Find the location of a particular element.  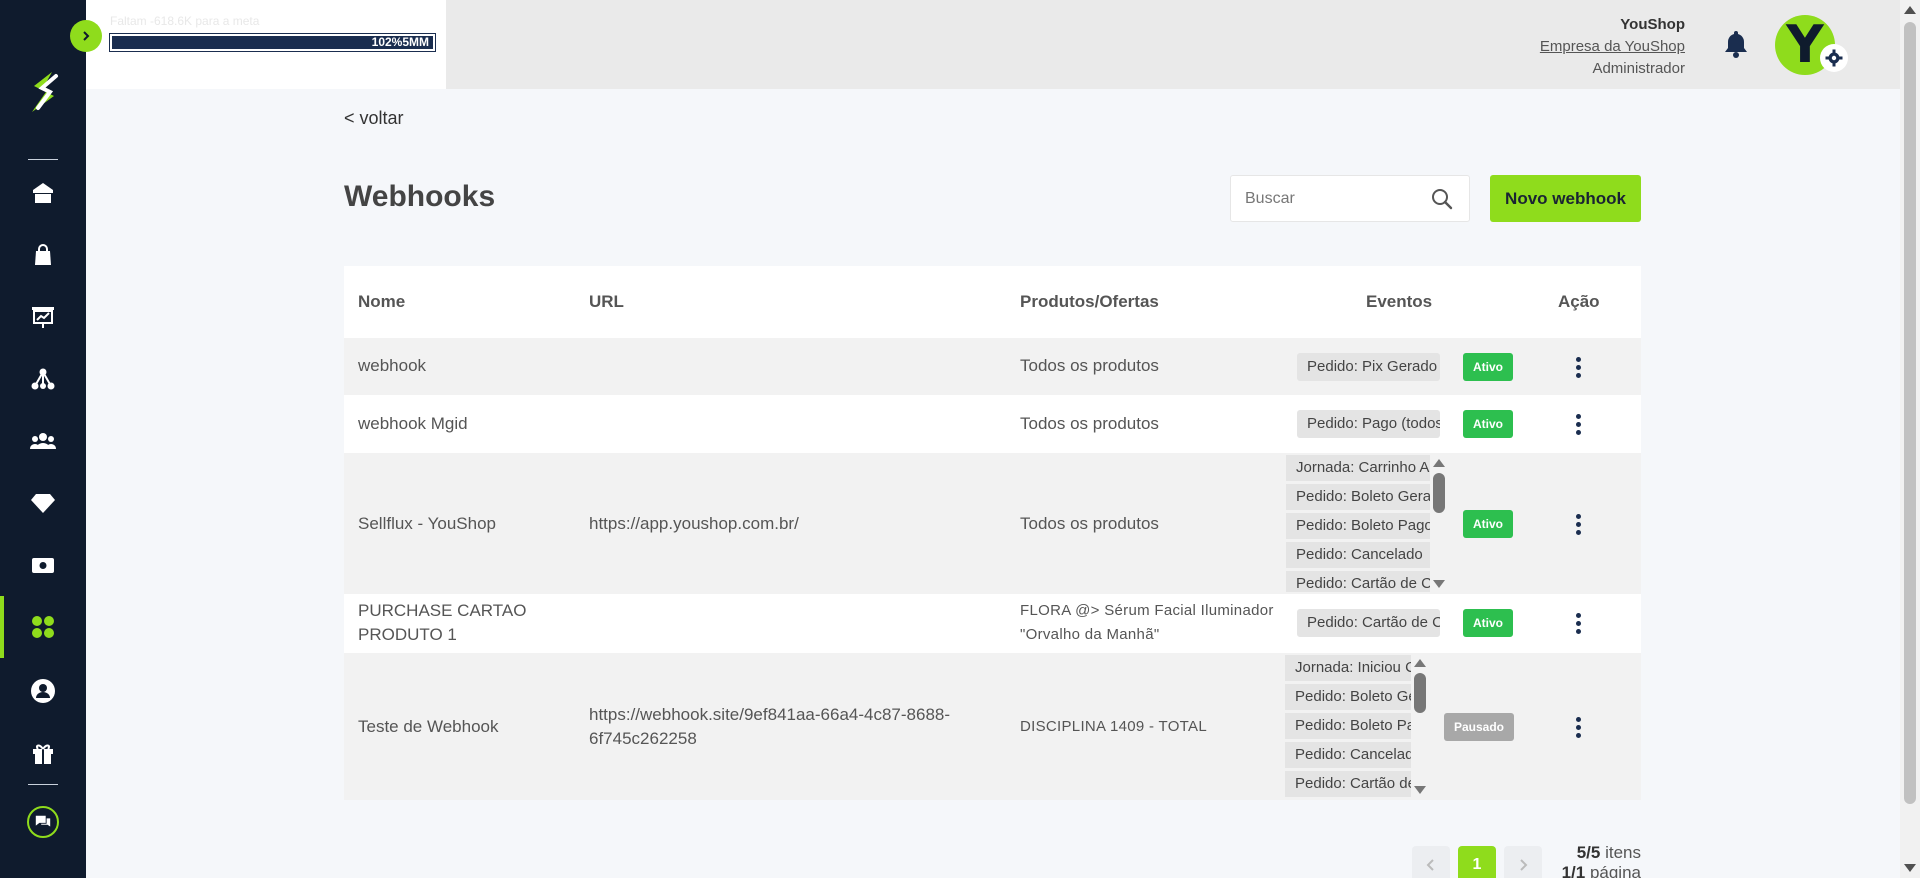

items-label: itens is located at coordinates (1623, 852).